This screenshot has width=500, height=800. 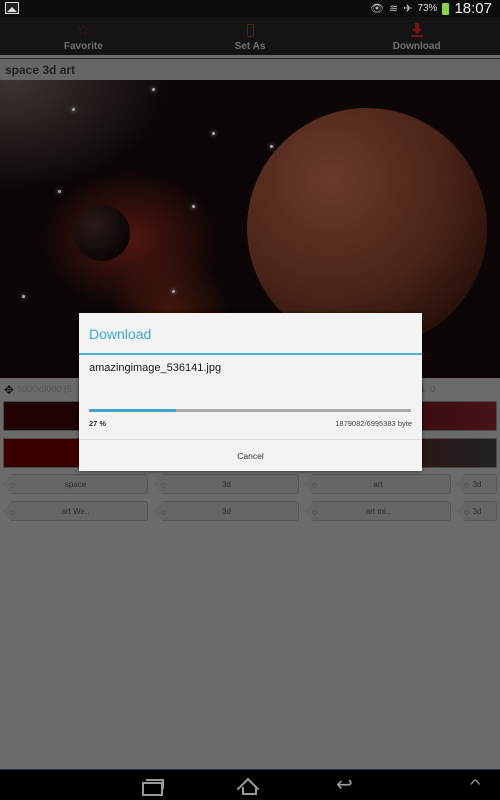 What do you see at coordinates (250, 354) in the screenshot?
I see `dialog-title-divider` at bounding box center [250, 354].